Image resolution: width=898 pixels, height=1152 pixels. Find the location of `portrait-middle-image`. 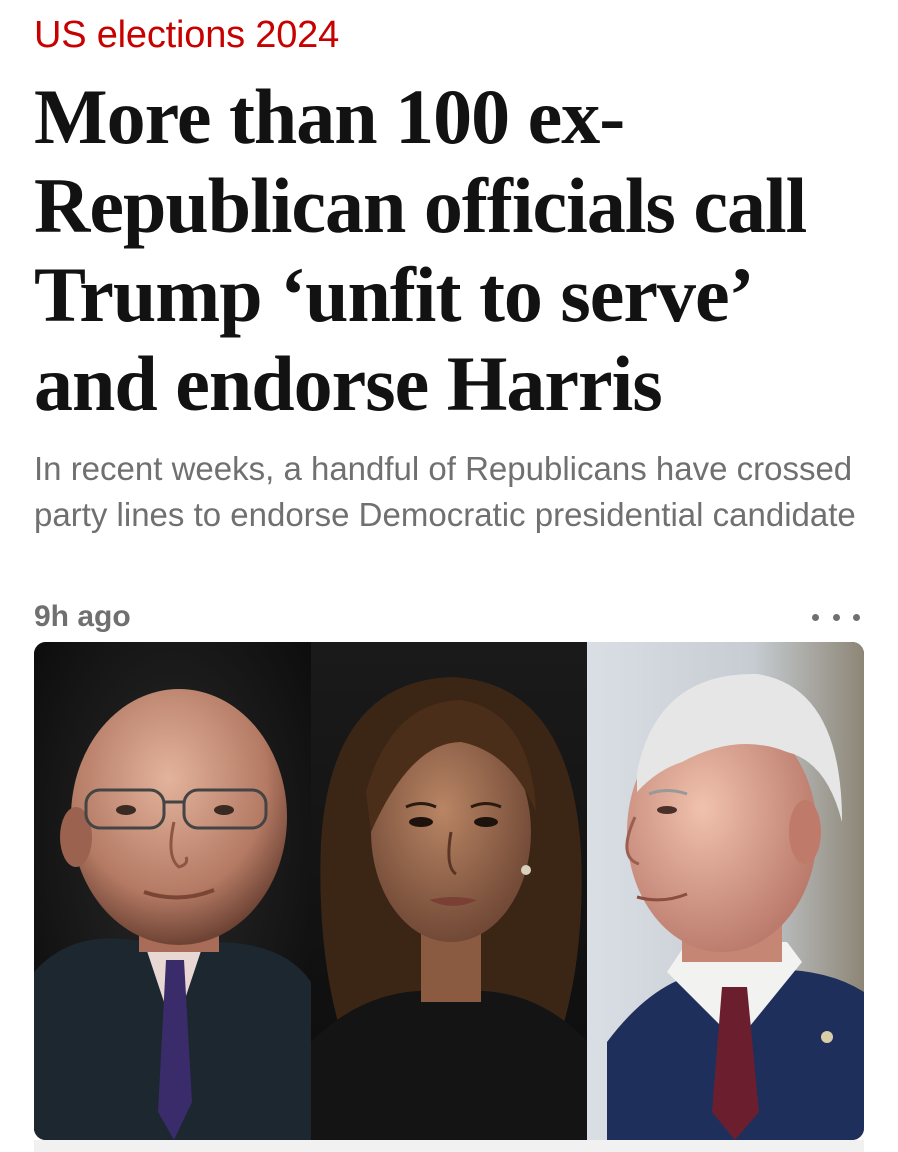

portrait-middle-image is located at coordinates (449, 891).